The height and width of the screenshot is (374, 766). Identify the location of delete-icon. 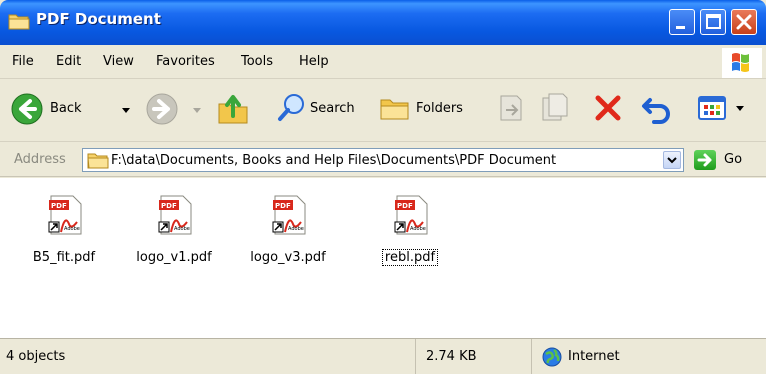
(608, 108).